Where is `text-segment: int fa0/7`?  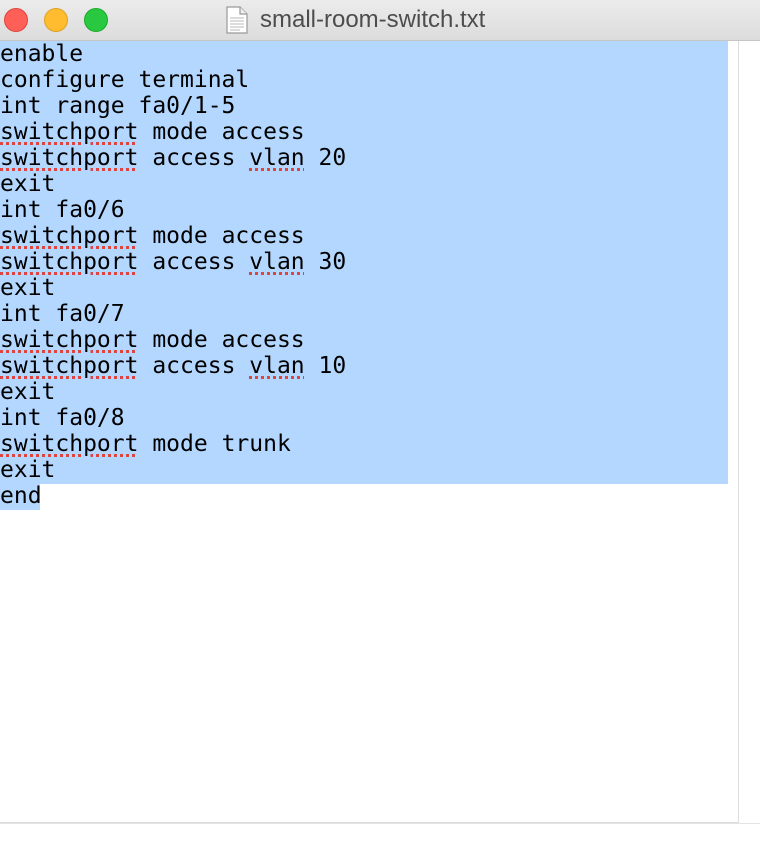 text-segment: int fa0/7 is located at coordinates (62, 314).